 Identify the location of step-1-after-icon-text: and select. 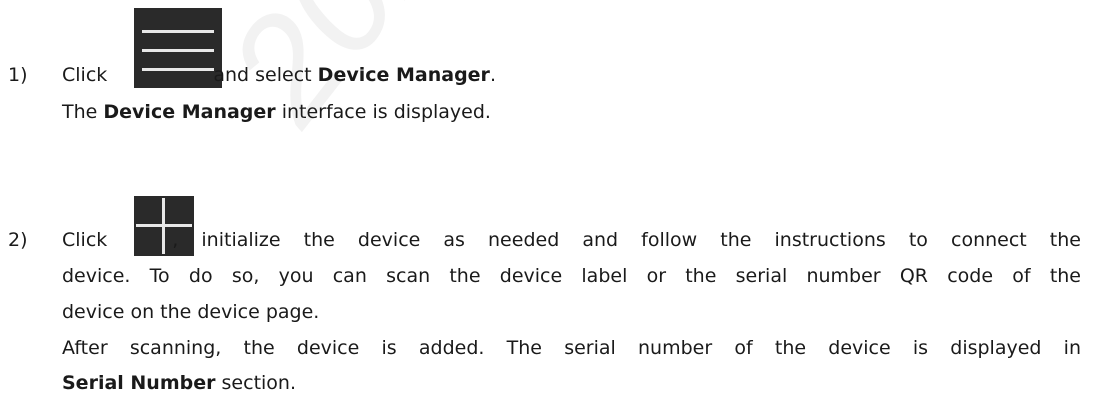
(262, 75).